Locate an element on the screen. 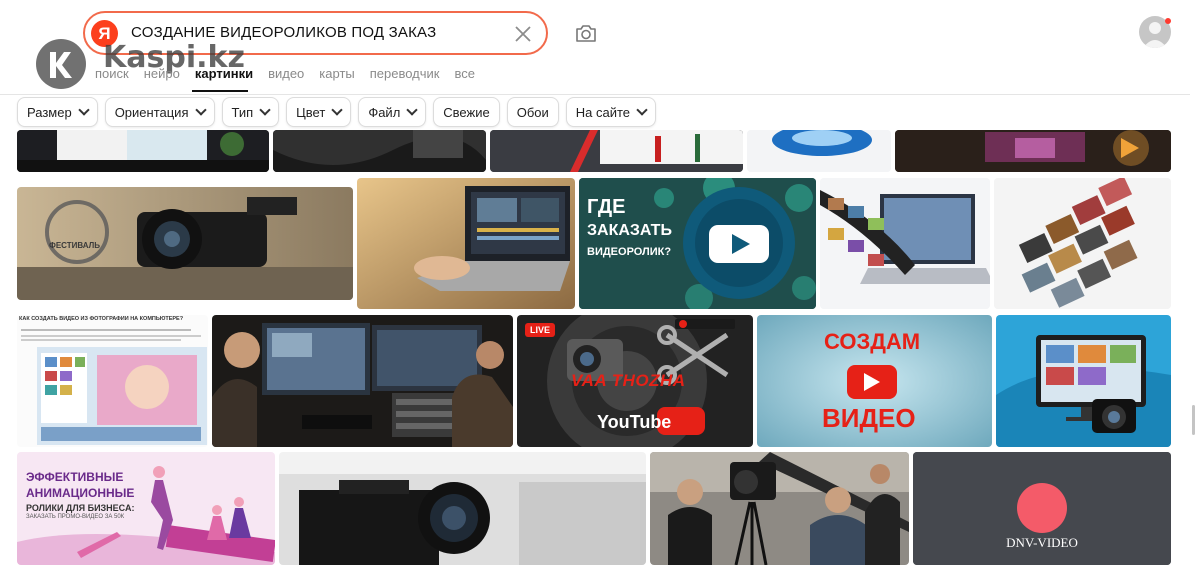  image-overlay-text: АНИМАЦИОННЫЕ is located at coordinates (80, 493).